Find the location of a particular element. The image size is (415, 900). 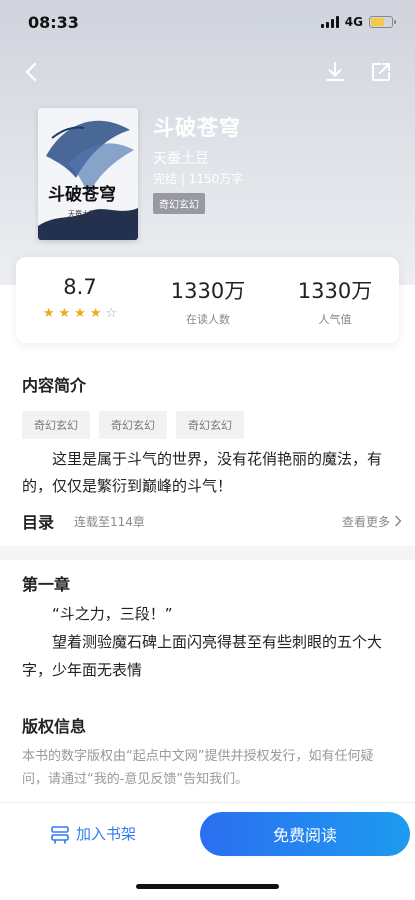

chapter-title: 第一章 is located at coordinates (46, 584).